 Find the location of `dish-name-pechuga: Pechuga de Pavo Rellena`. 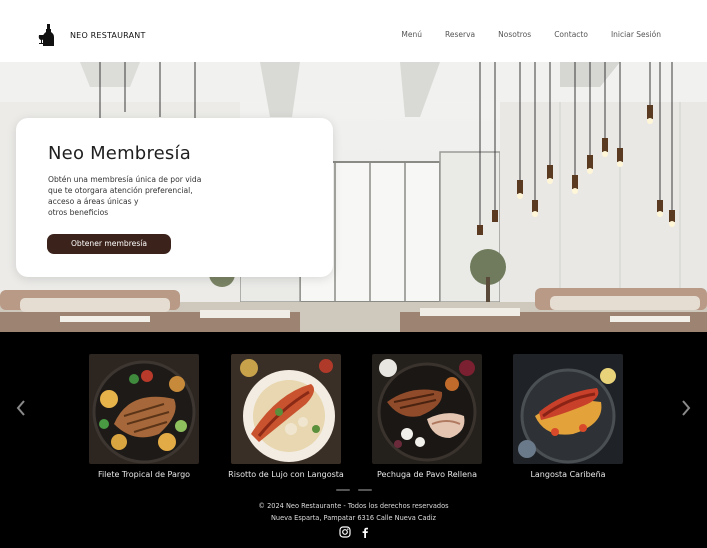

dish-name-pechuga: Pechuga de Pavo Rellena is located at coordinates (427, 474).